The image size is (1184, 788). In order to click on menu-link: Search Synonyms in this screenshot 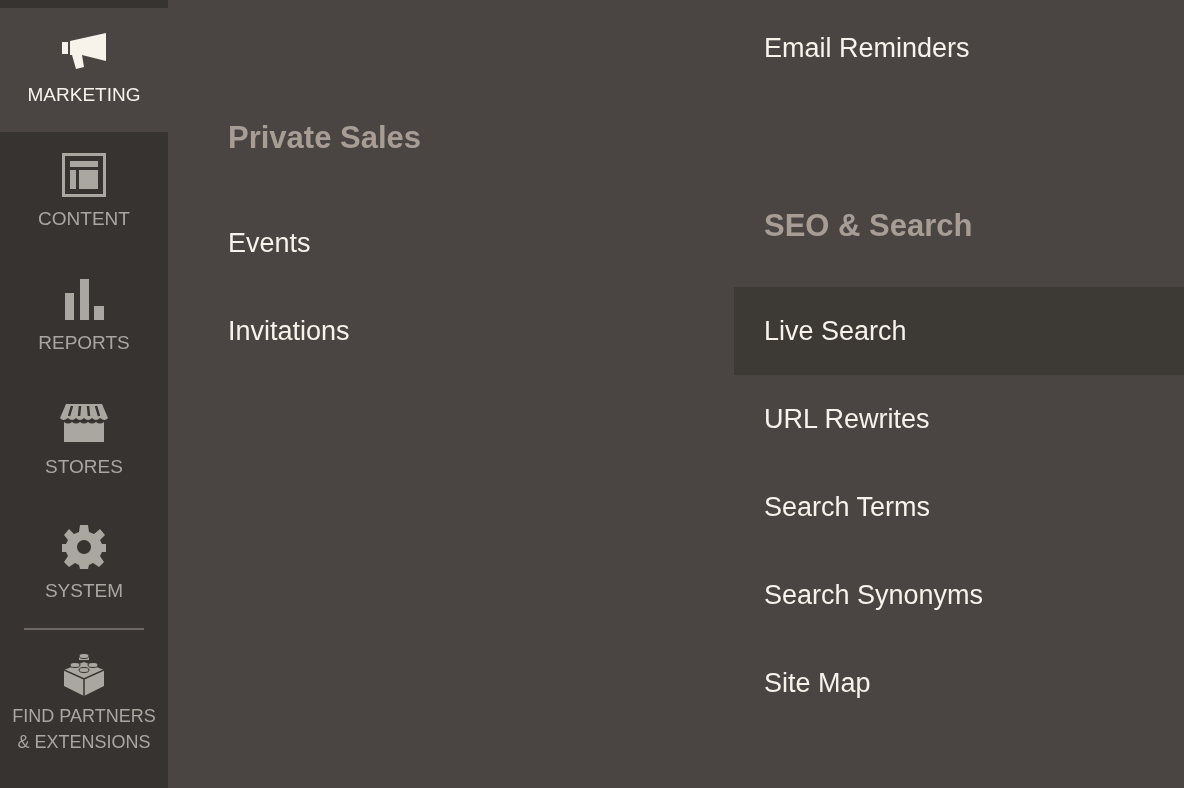, I will do `click(959, 595)`.